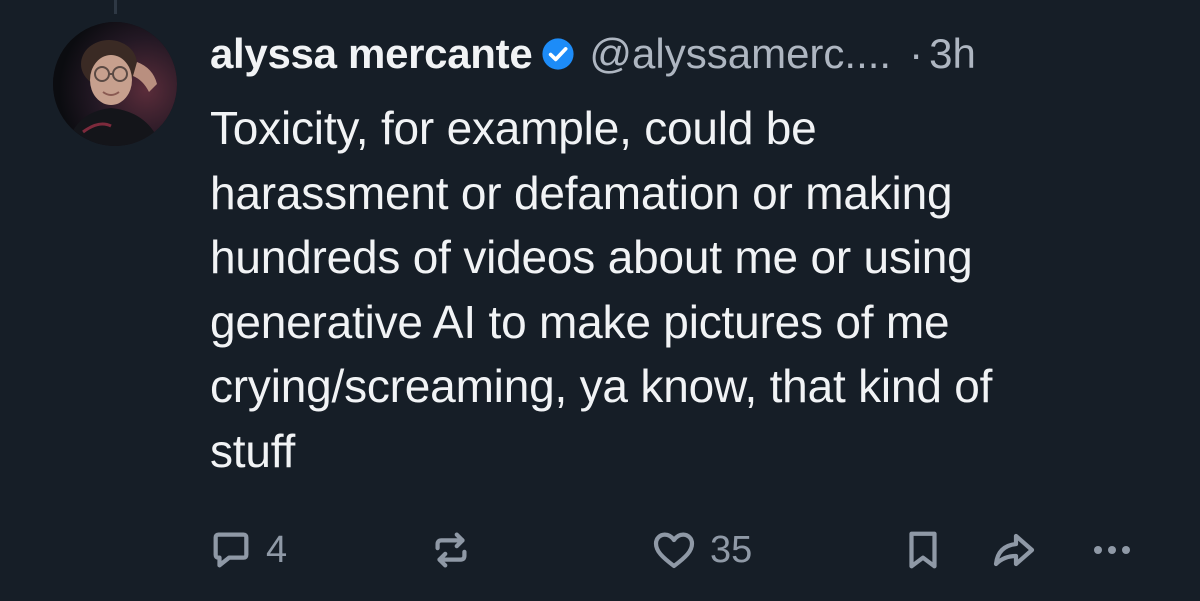 The image size is (1200, 601). I want to click on share-icon, so click(1014, 550).